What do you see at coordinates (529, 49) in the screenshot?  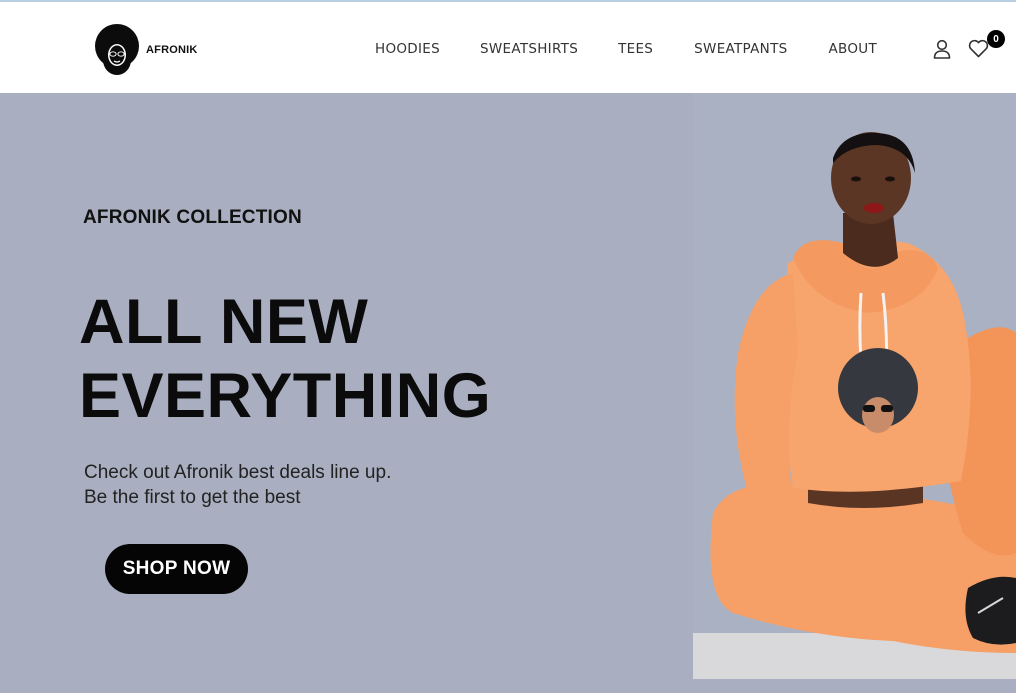 I see `nav-item-sweatshirts: SWEATSHIRTS` at bounding box center [529, 49].